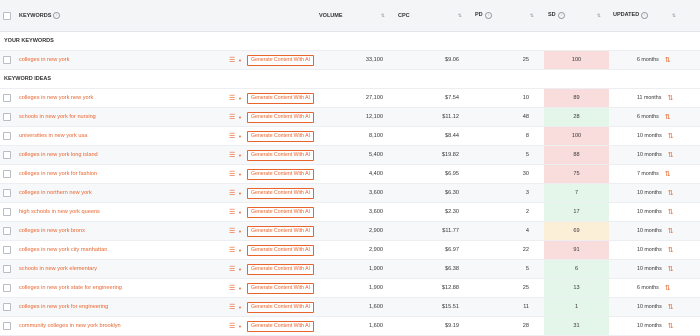  I want to click on keyword-link: colleges in northern new york, so click(55, 193).